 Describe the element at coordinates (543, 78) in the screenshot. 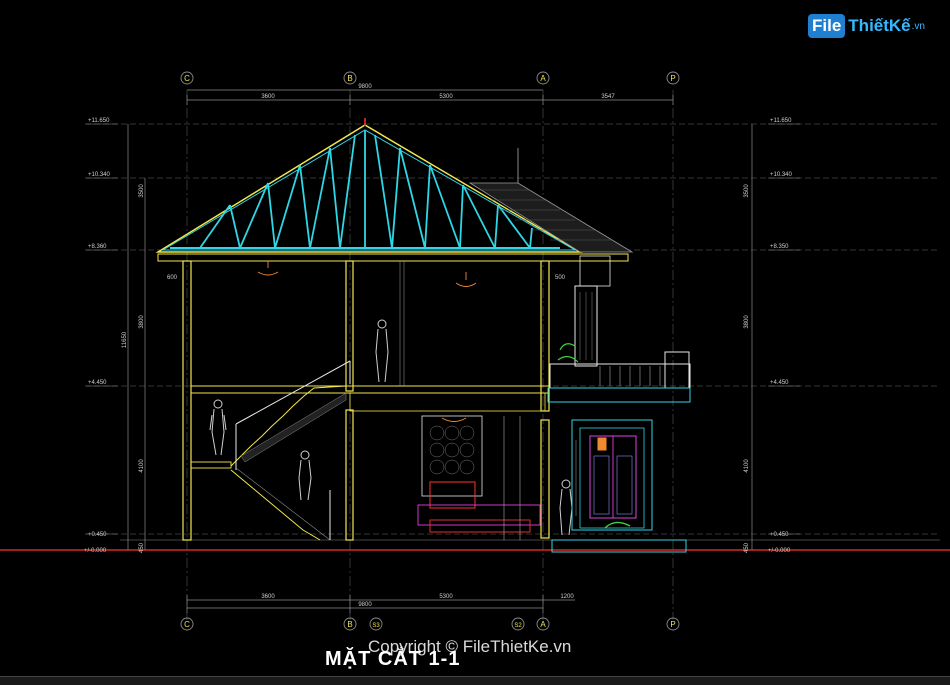

I see `grid-label-top-2: A` at that location.